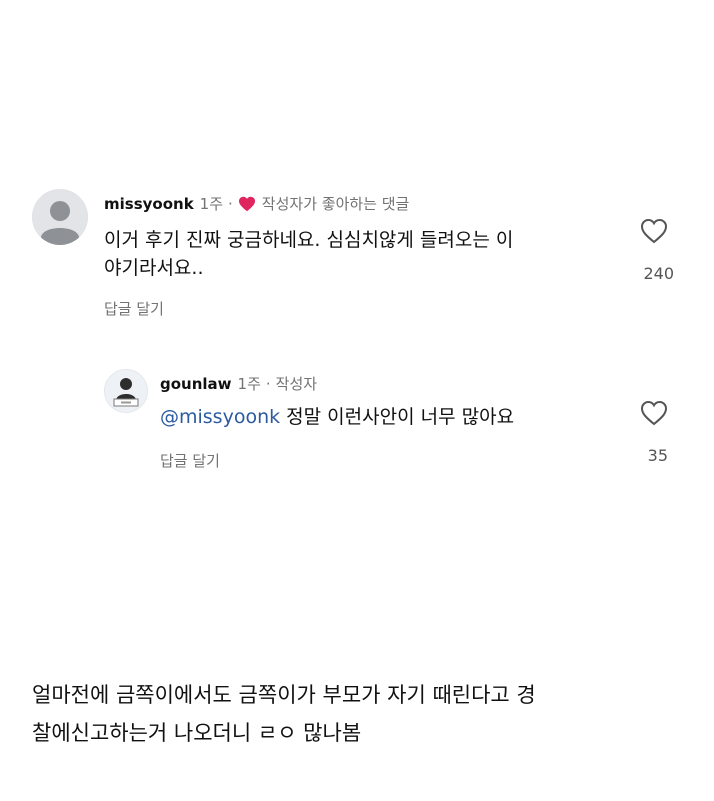 Image resolution: width=714 pixels, height=801 pixels. Describe the element at coordinates (397, 417) in the screenshot. I see `reply-text-content: 정말 이런사안이 너무 많아요` at that location.